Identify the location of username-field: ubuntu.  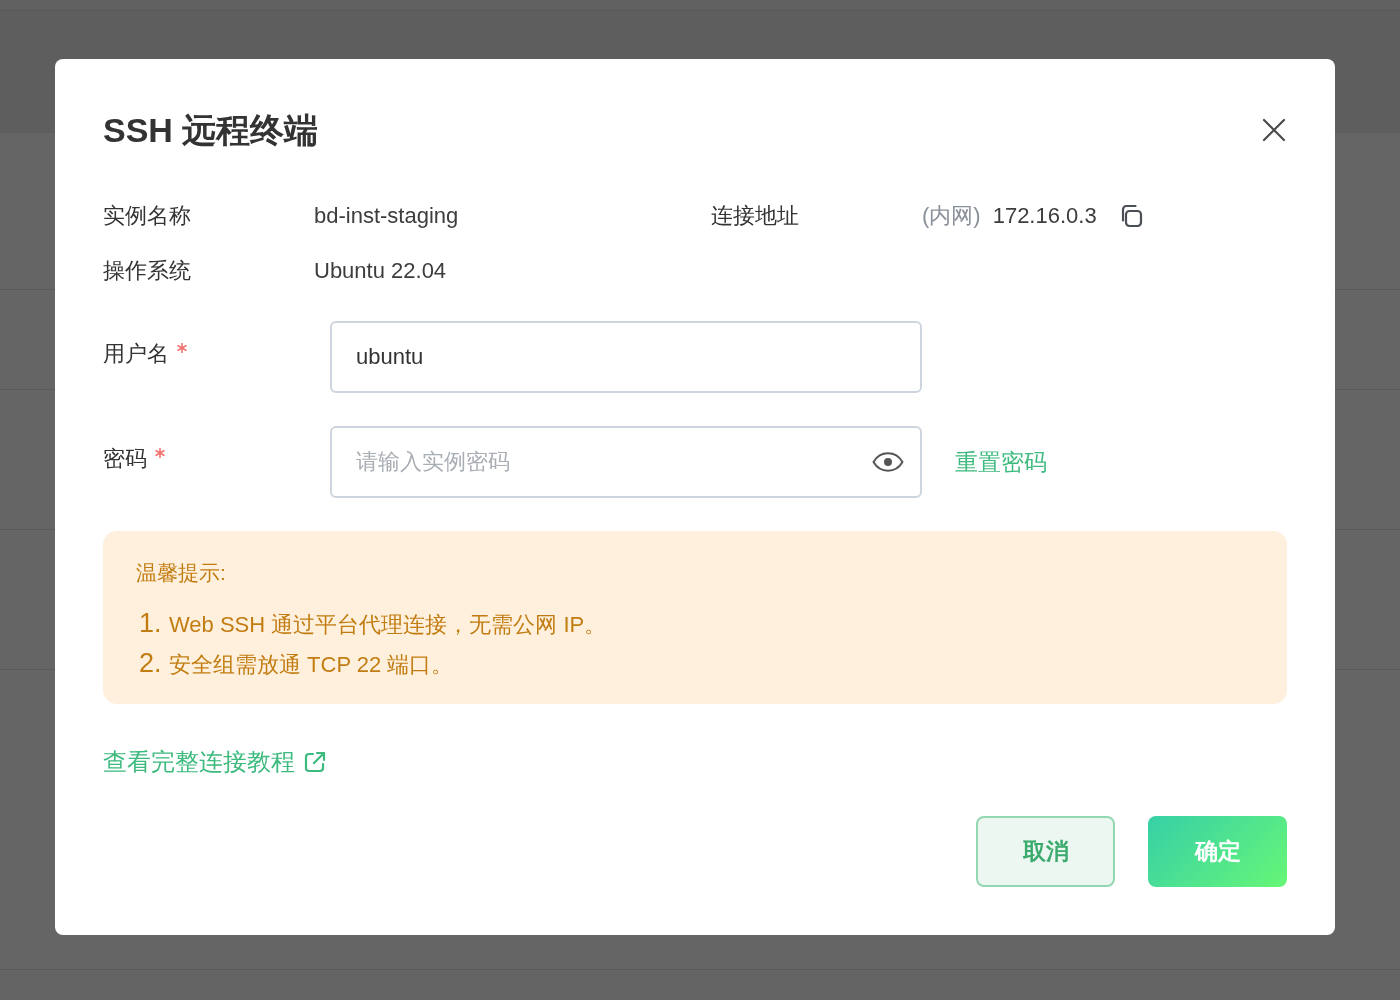
(626, 357).